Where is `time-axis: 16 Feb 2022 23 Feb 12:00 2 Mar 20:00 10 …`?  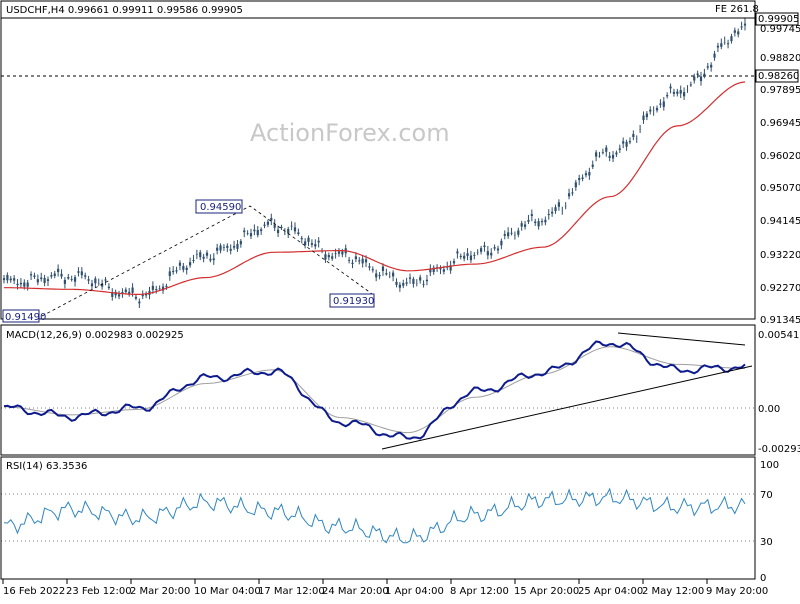 time-axis: 16 Feb 2022 23 Feb 12:00 2 Mar 20:00 10 … is located at coordinates (385, 591).